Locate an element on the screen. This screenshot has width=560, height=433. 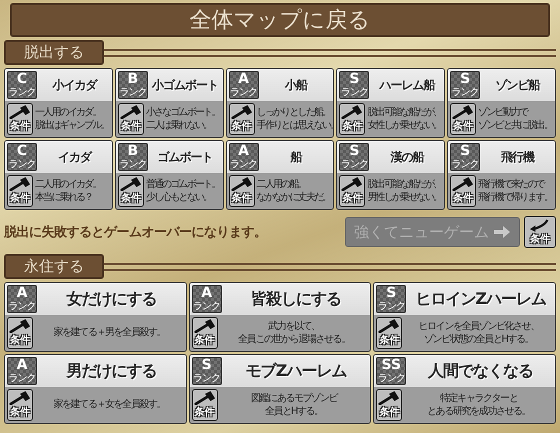
ending-card: C ランク 小イカダ 条件 一人用のイカダ。 脱出はギャンブル。 is located at coordinates (58, 103).